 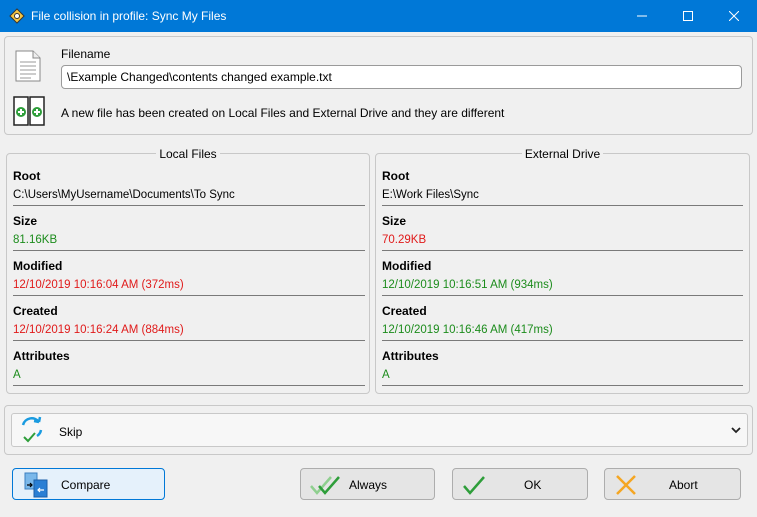 What do you see at coordinates (378, 16) in the screenshot?
I see `title-bar: File collision in profile: Sync My Files` at bounding box center [378, 16].